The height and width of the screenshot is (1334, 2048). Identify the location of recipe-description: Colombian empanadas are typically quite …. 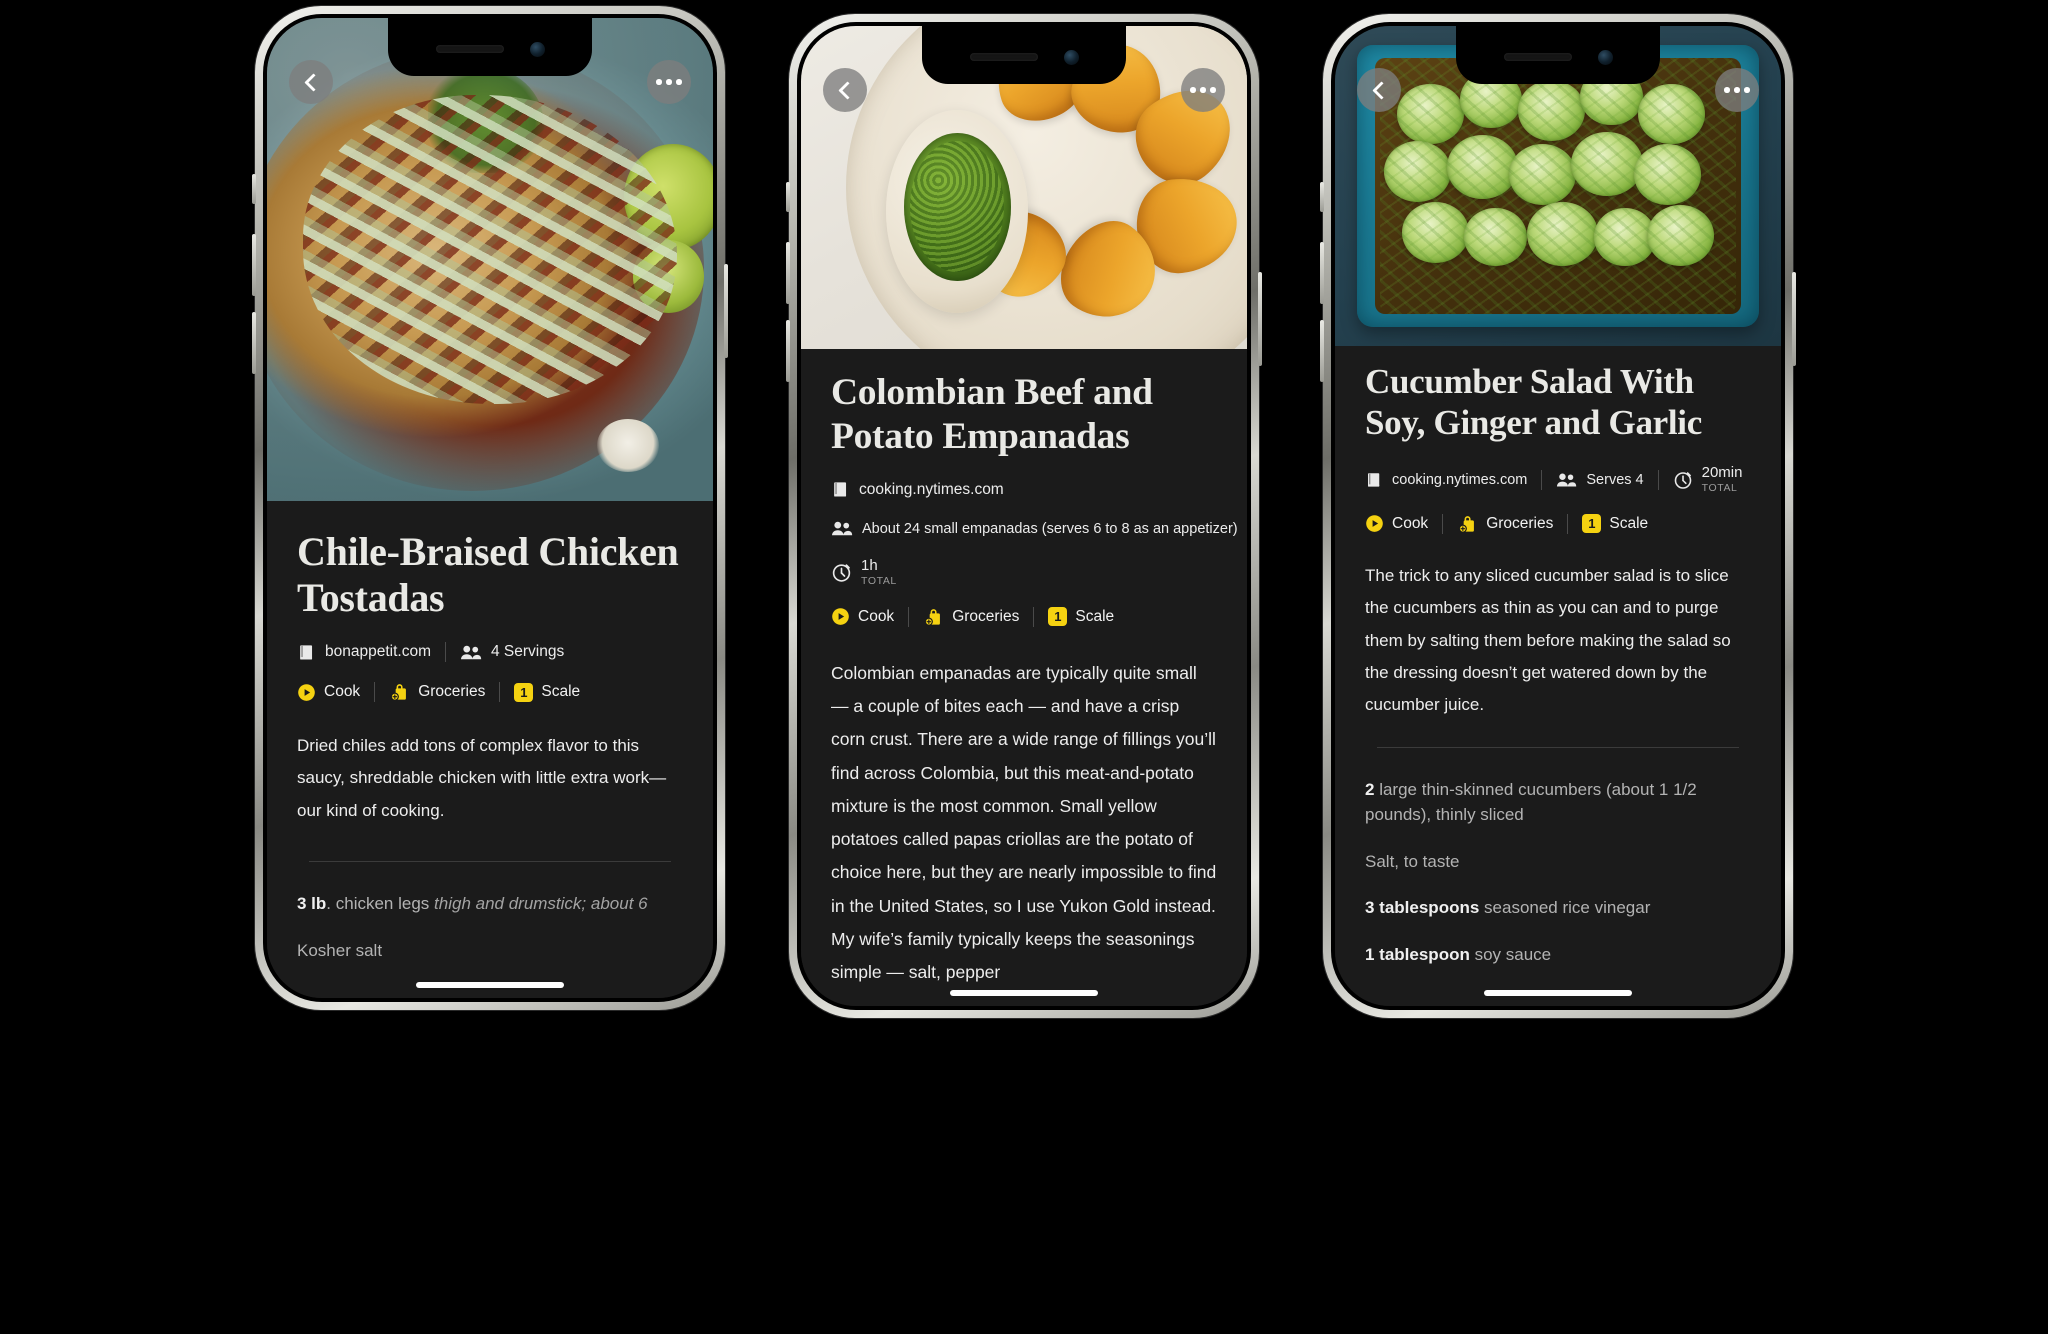
(1024, 822).